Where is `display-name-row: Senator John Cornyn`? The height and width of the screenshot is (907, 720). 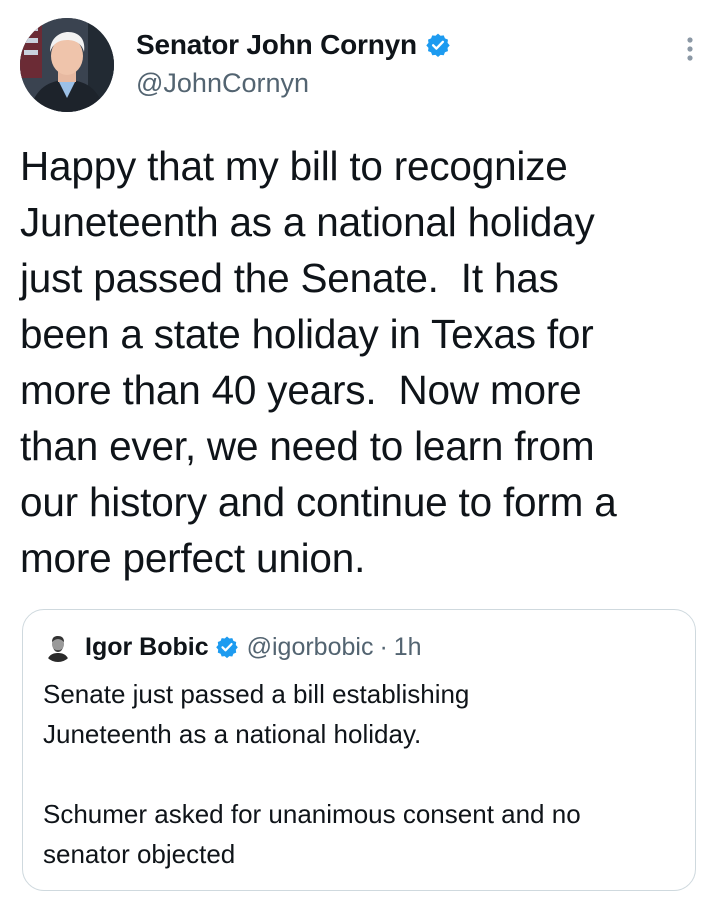 display-name-row: Senator John Cornyn is located at coordinates (293, 45).